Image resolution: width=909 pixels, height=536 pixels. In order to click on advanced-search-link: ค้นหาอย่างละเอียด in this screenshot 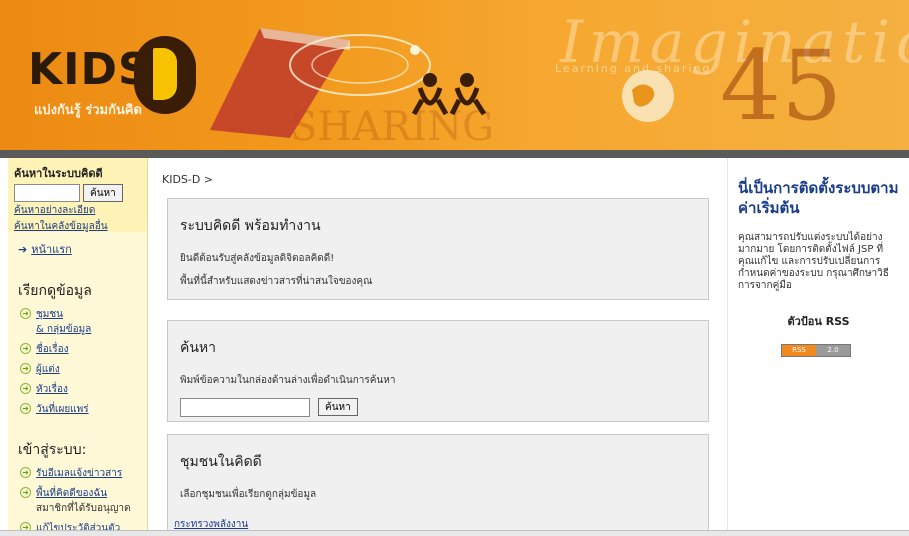, I will do `click(77, 210)`.